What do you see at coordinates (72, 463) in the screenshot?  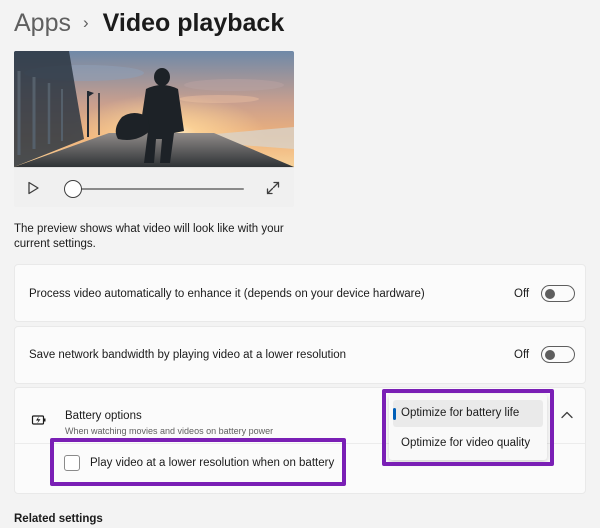 I see `lower-resolution-checkbox` at bounding box center [72, 463].